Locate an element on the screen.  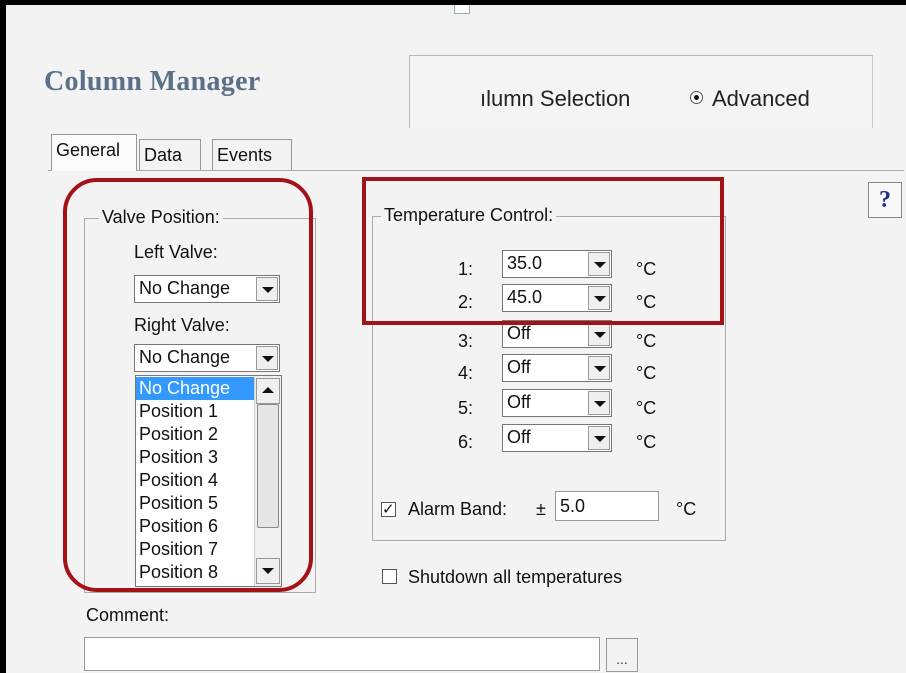
tab-data: Data is located at coordinates (170, 154).